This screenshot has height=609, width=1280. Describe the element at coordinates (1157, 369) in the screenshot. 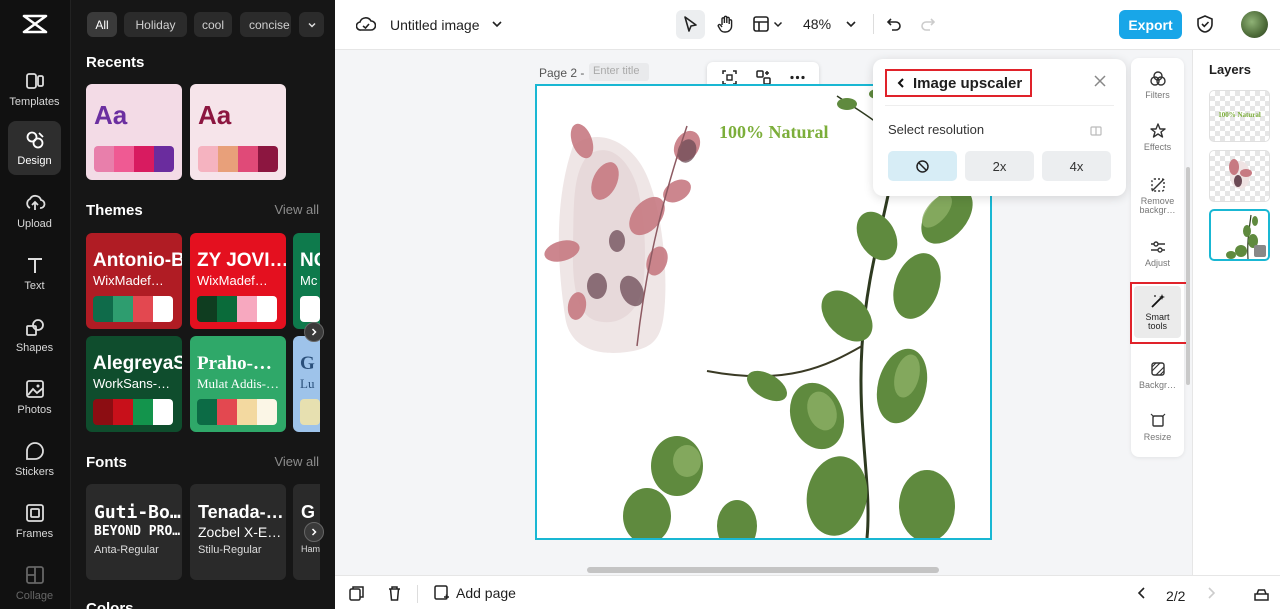

I see `background-icon` at that location.